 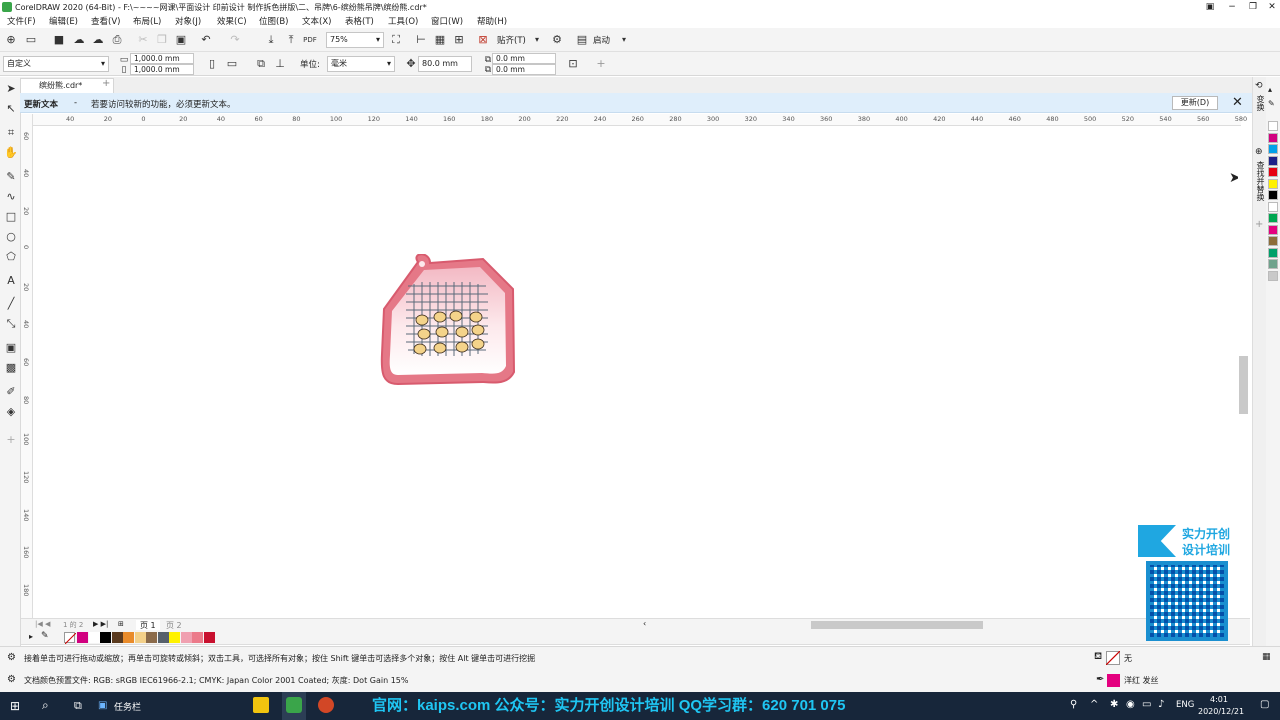 What do you see at coordinates (11, 153) in the screenshot?
I see `pan-tool-icon: ✋` at bounding box center [11, 153].